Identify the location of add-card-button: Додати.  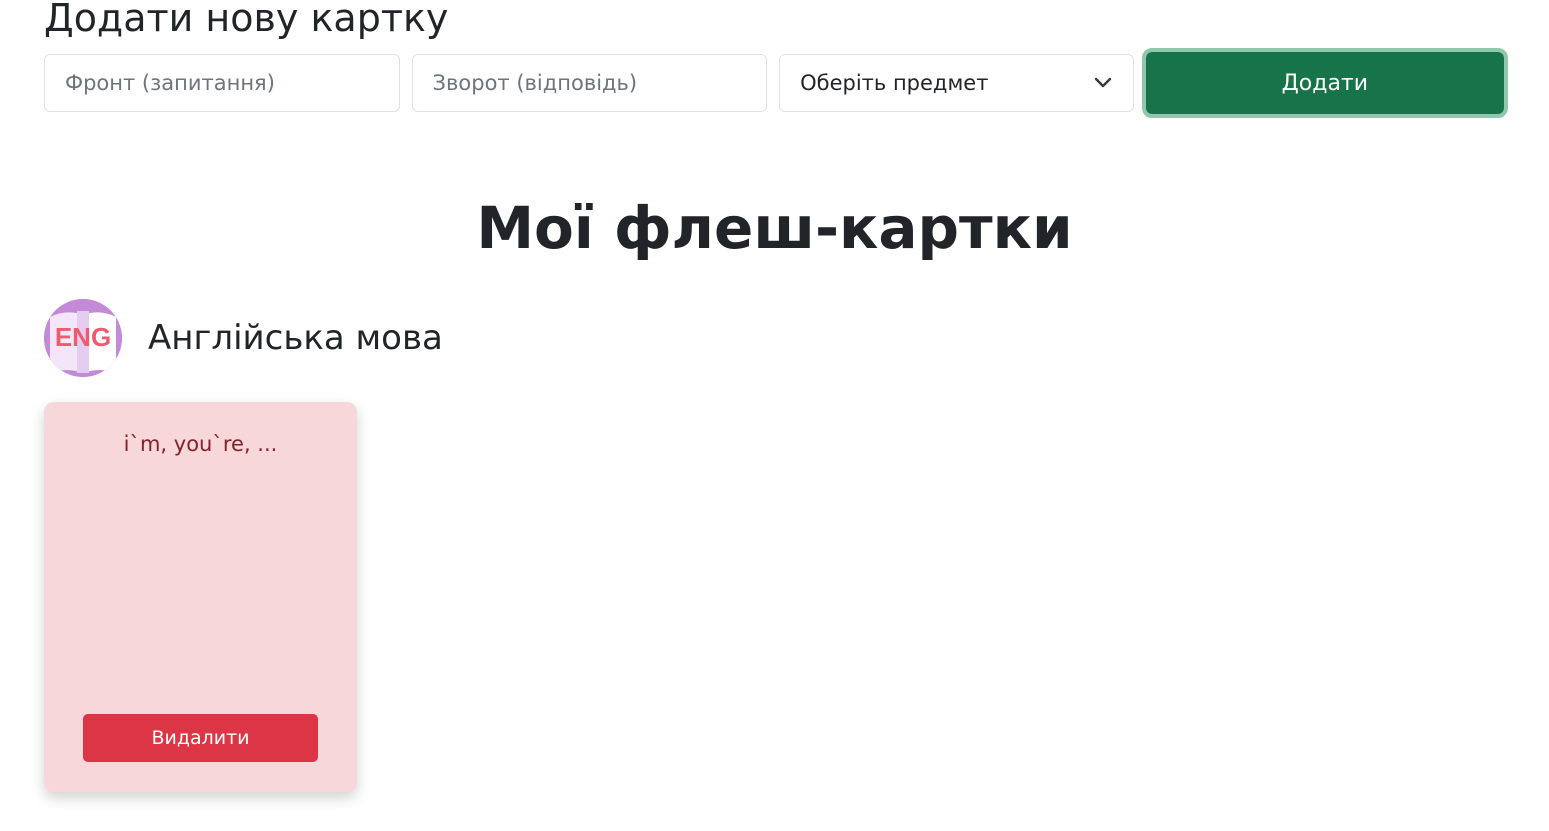
(1324, 83).